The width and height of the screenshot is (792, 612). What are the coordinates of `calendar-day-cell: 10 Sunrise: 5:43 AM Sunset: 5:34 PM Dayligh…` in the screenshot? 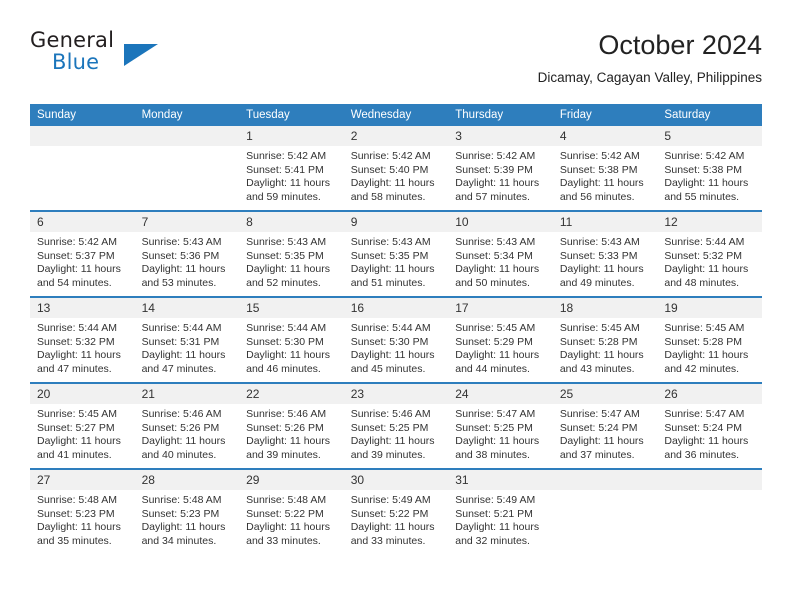 It's located at (500, 253).